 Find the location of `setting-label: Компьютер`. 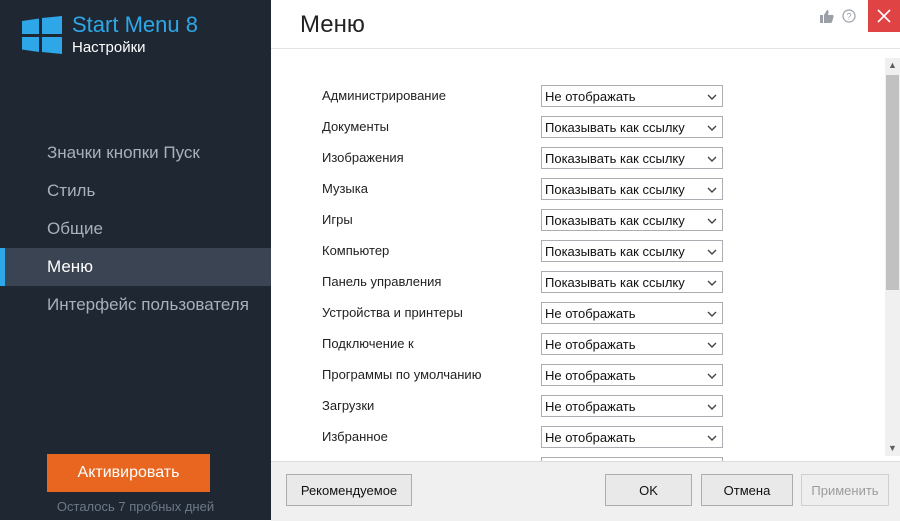

setting-label: Компьютер is located at coordinates (356, 250).